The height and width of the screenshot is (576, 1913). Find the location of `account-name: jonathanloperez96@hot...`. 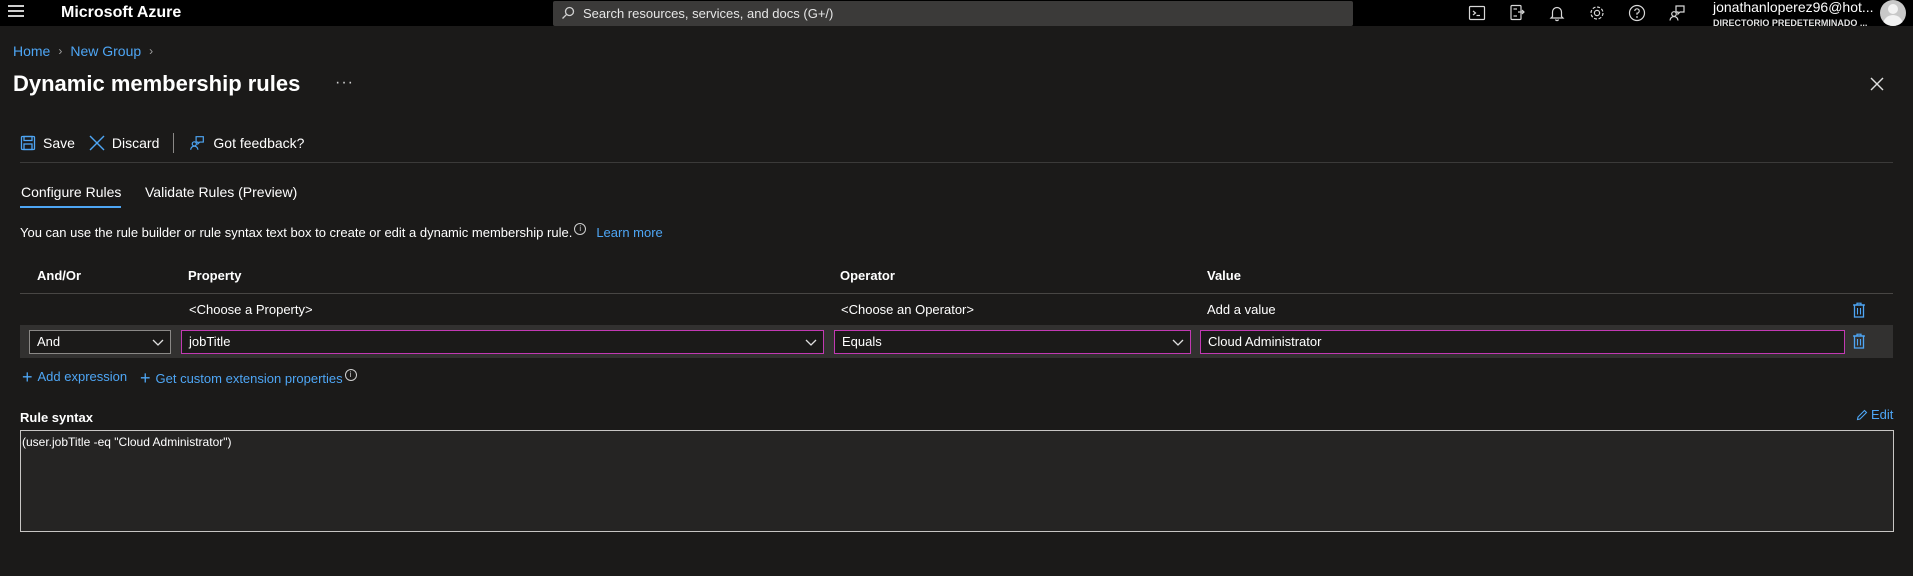

account-name: jonathanloperez96@hot... is located at coordinates (1793, 7).